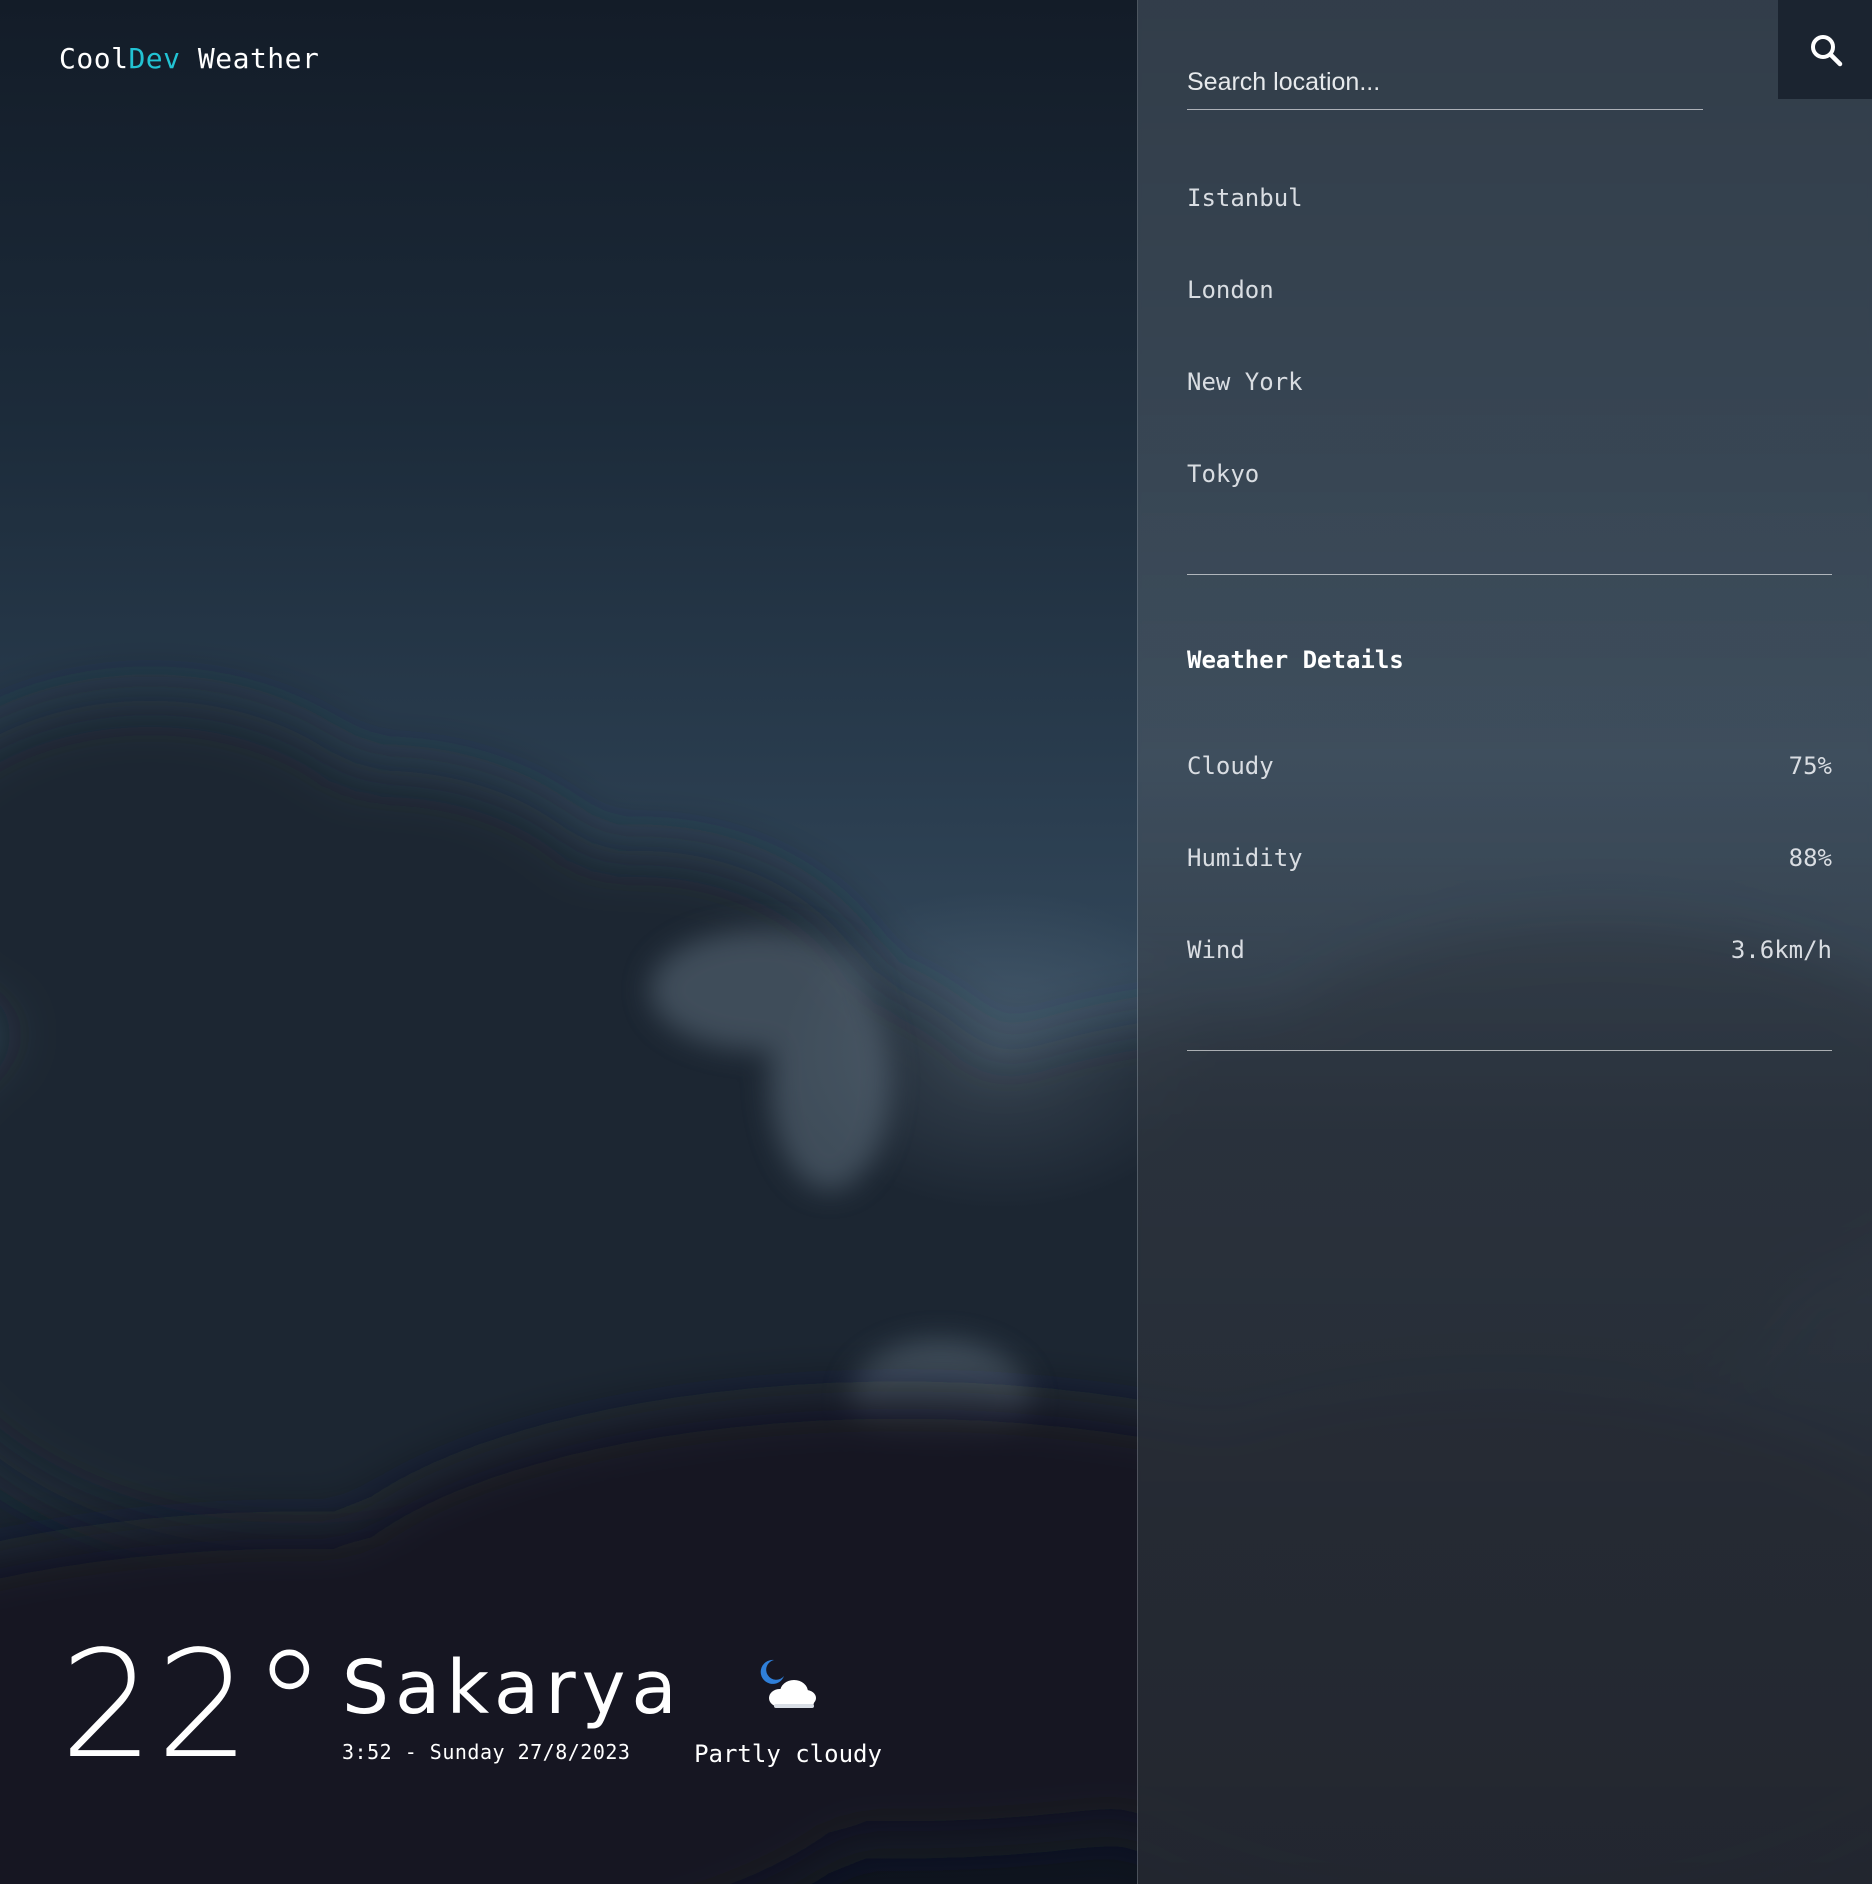  What do you see at coordinates (1810, 766) in the screenshot?
I see `detail-value: 75%` at bounding box center [1810, 766].